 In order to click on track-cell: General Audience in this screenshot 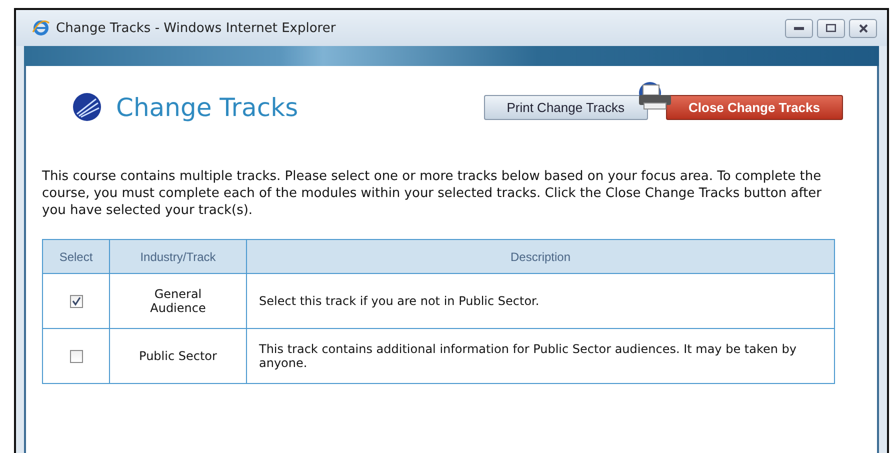, I will do `click(178, 301)`.